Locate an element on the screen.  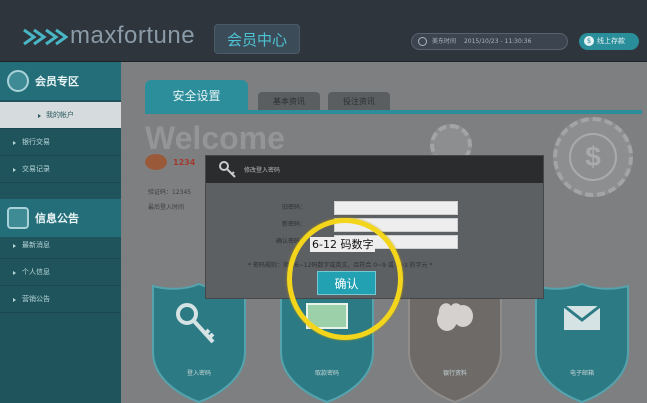
member-center-button: 会员中心 is located at coordinates (257, 39).